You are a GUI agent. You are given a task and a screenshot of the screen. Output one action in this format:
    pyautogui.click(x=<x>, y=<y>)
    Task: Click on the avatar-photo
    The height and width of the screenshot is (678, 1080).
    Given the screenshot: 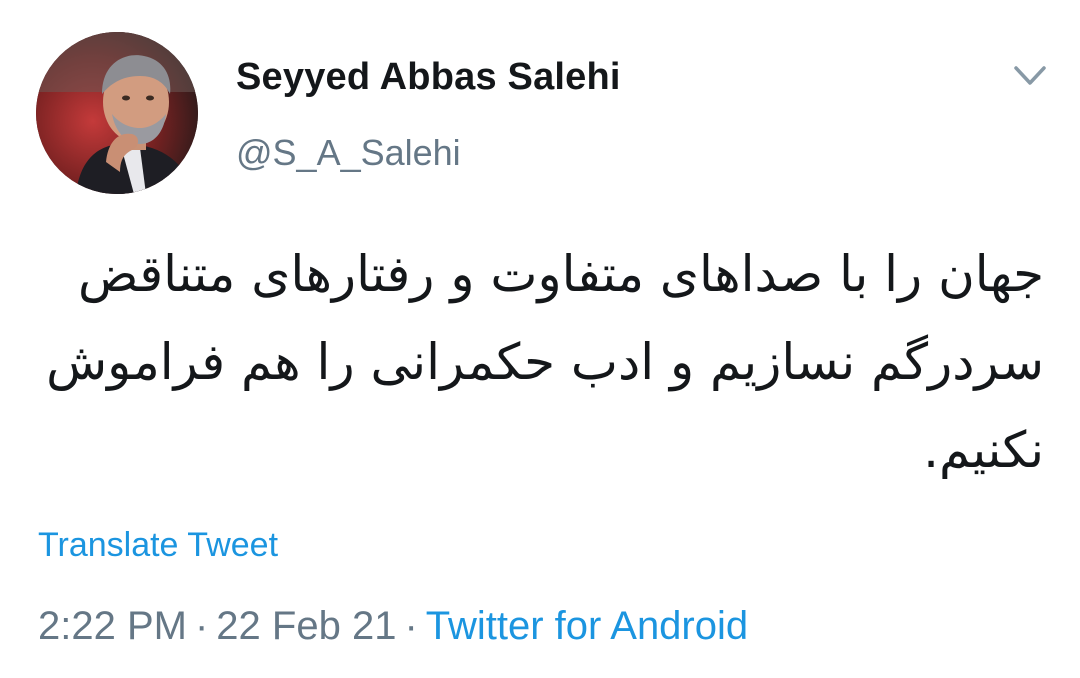 What is the action you would take?
    pyautogui.click(x=117, y=113)
    